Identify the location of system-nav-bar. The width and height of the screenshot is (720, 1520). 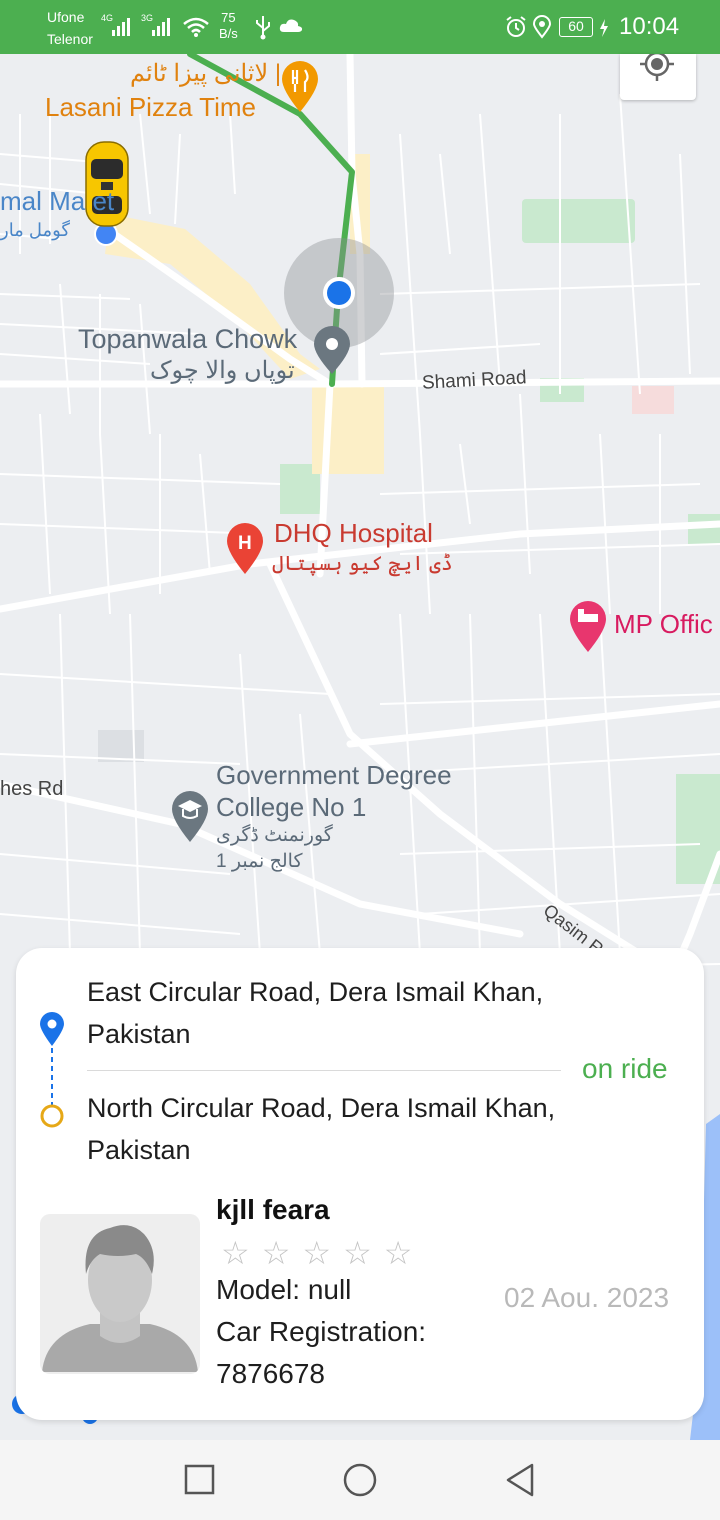
(360, 1480).